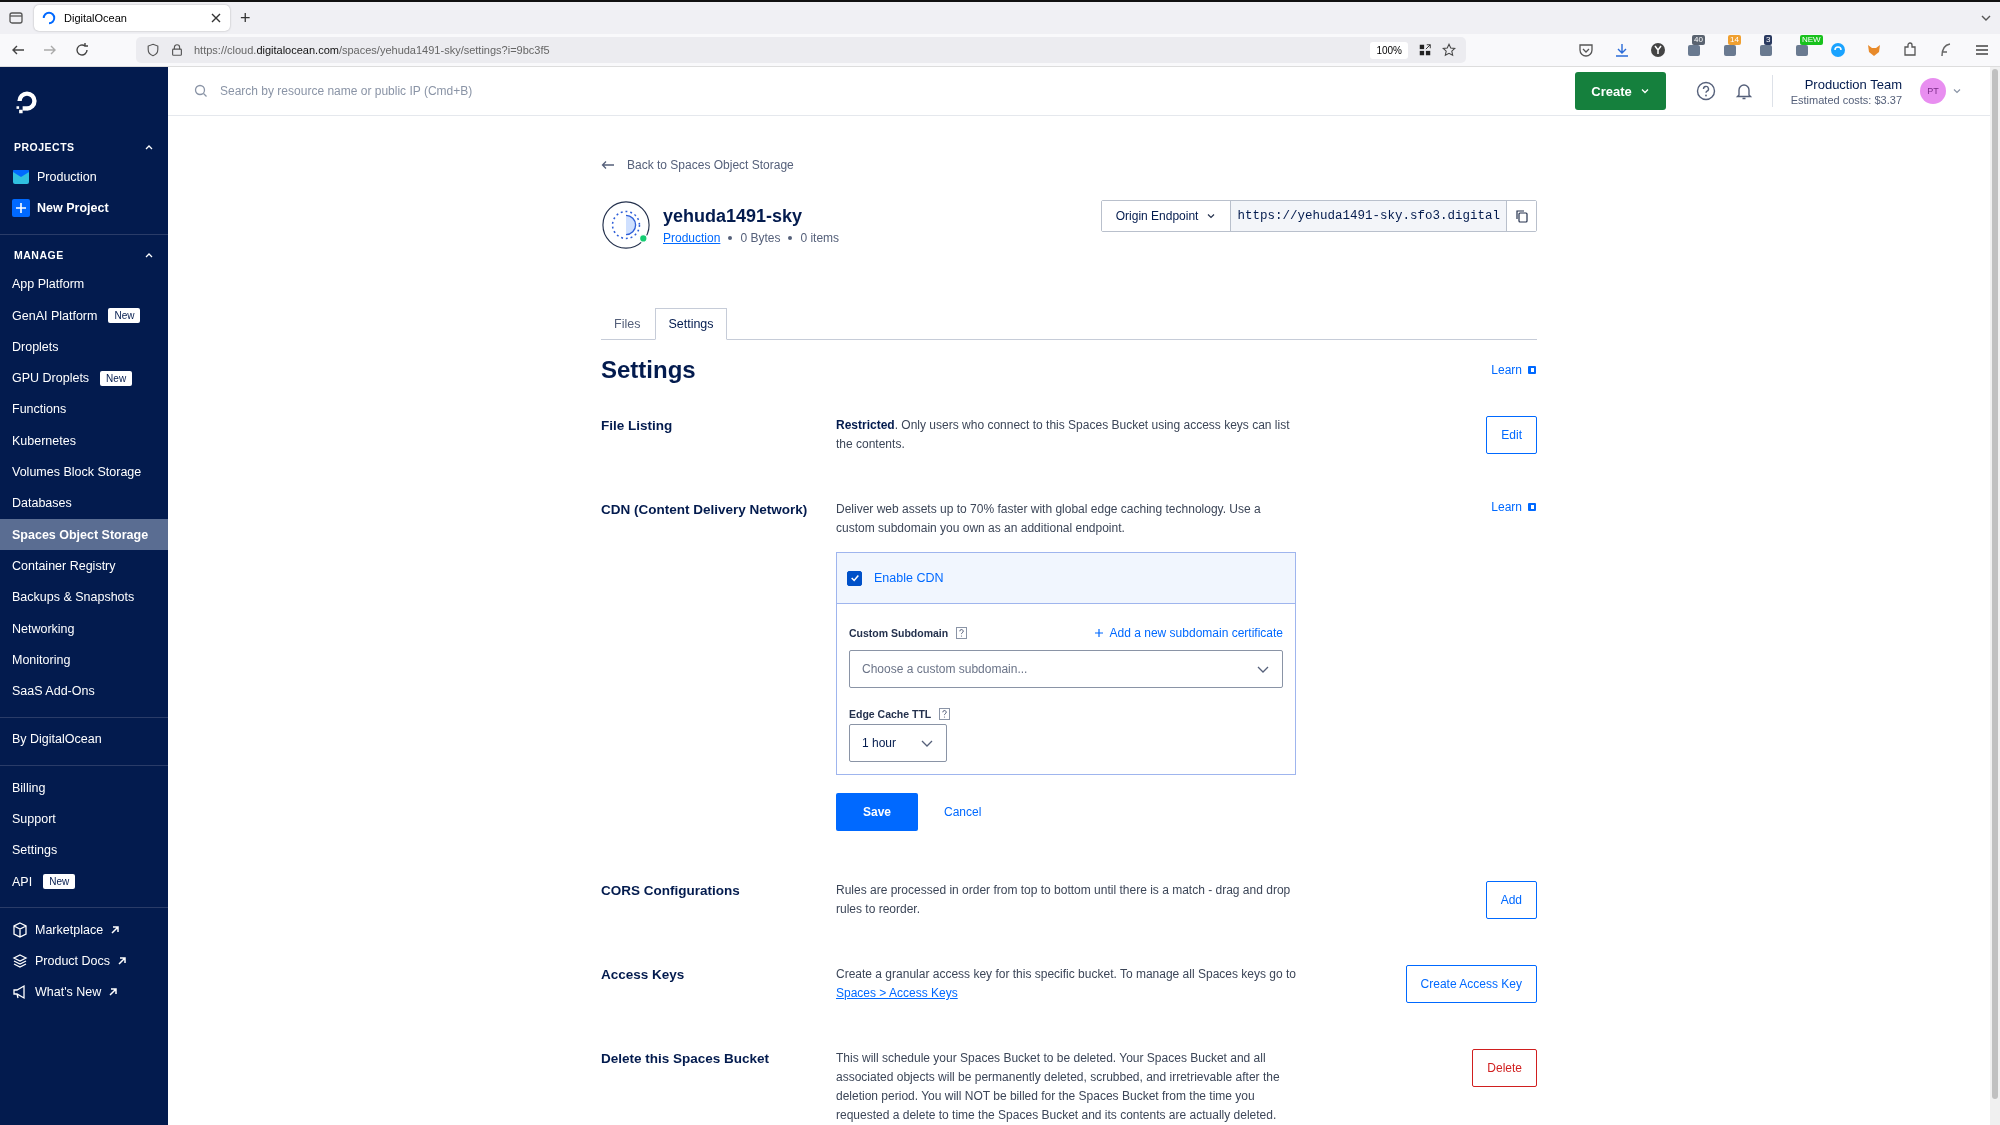 This screenshot has height=1125, width=2000. I want to click on access-keys-link: Spaces > Access Keys, so click(897, 993).